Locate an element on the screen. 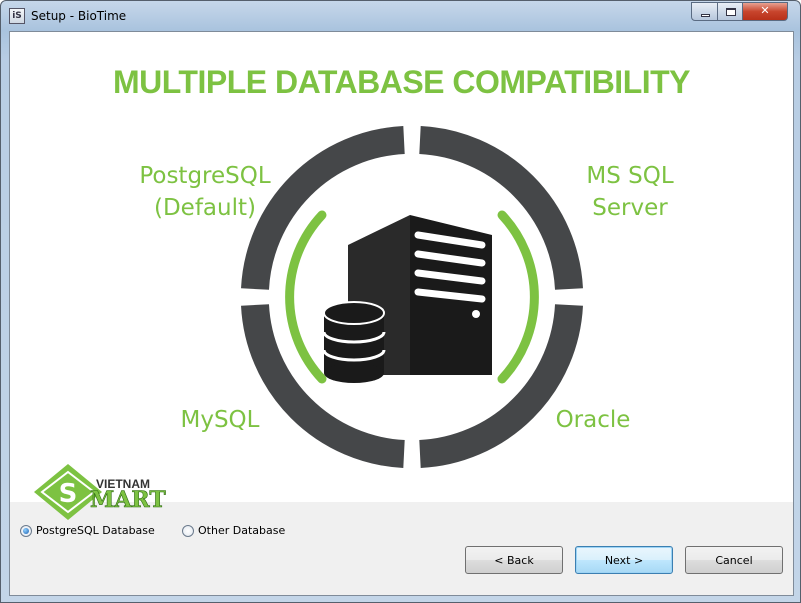  radio-postgresql-database: PostgreSQL Database is located at coordinates (87, 530).